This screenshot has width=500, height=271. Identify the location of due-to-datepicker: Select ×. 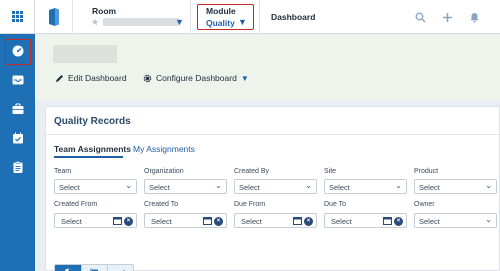
(365, 220).